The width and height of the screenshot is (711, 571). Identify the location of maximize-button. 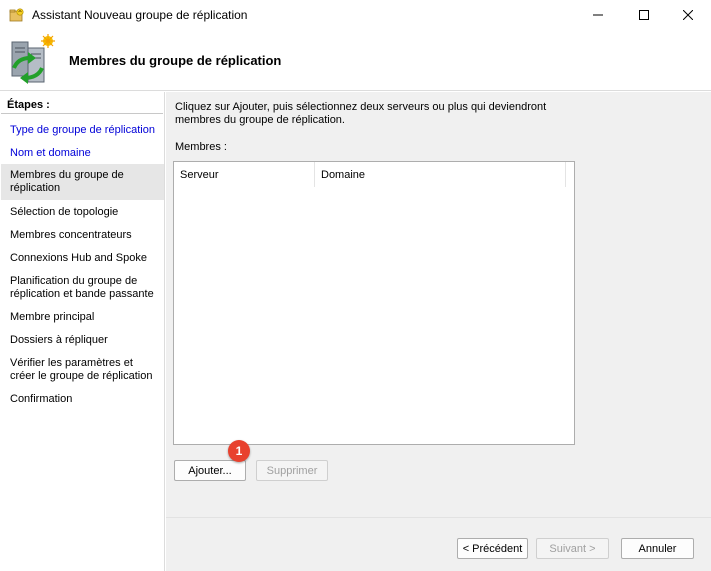
(644, 15).